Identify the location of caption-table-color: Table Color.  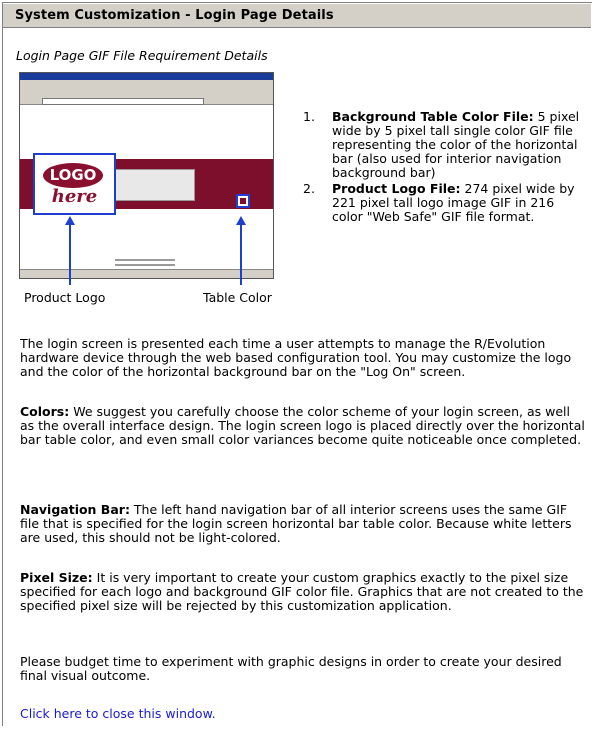
(237, 297).